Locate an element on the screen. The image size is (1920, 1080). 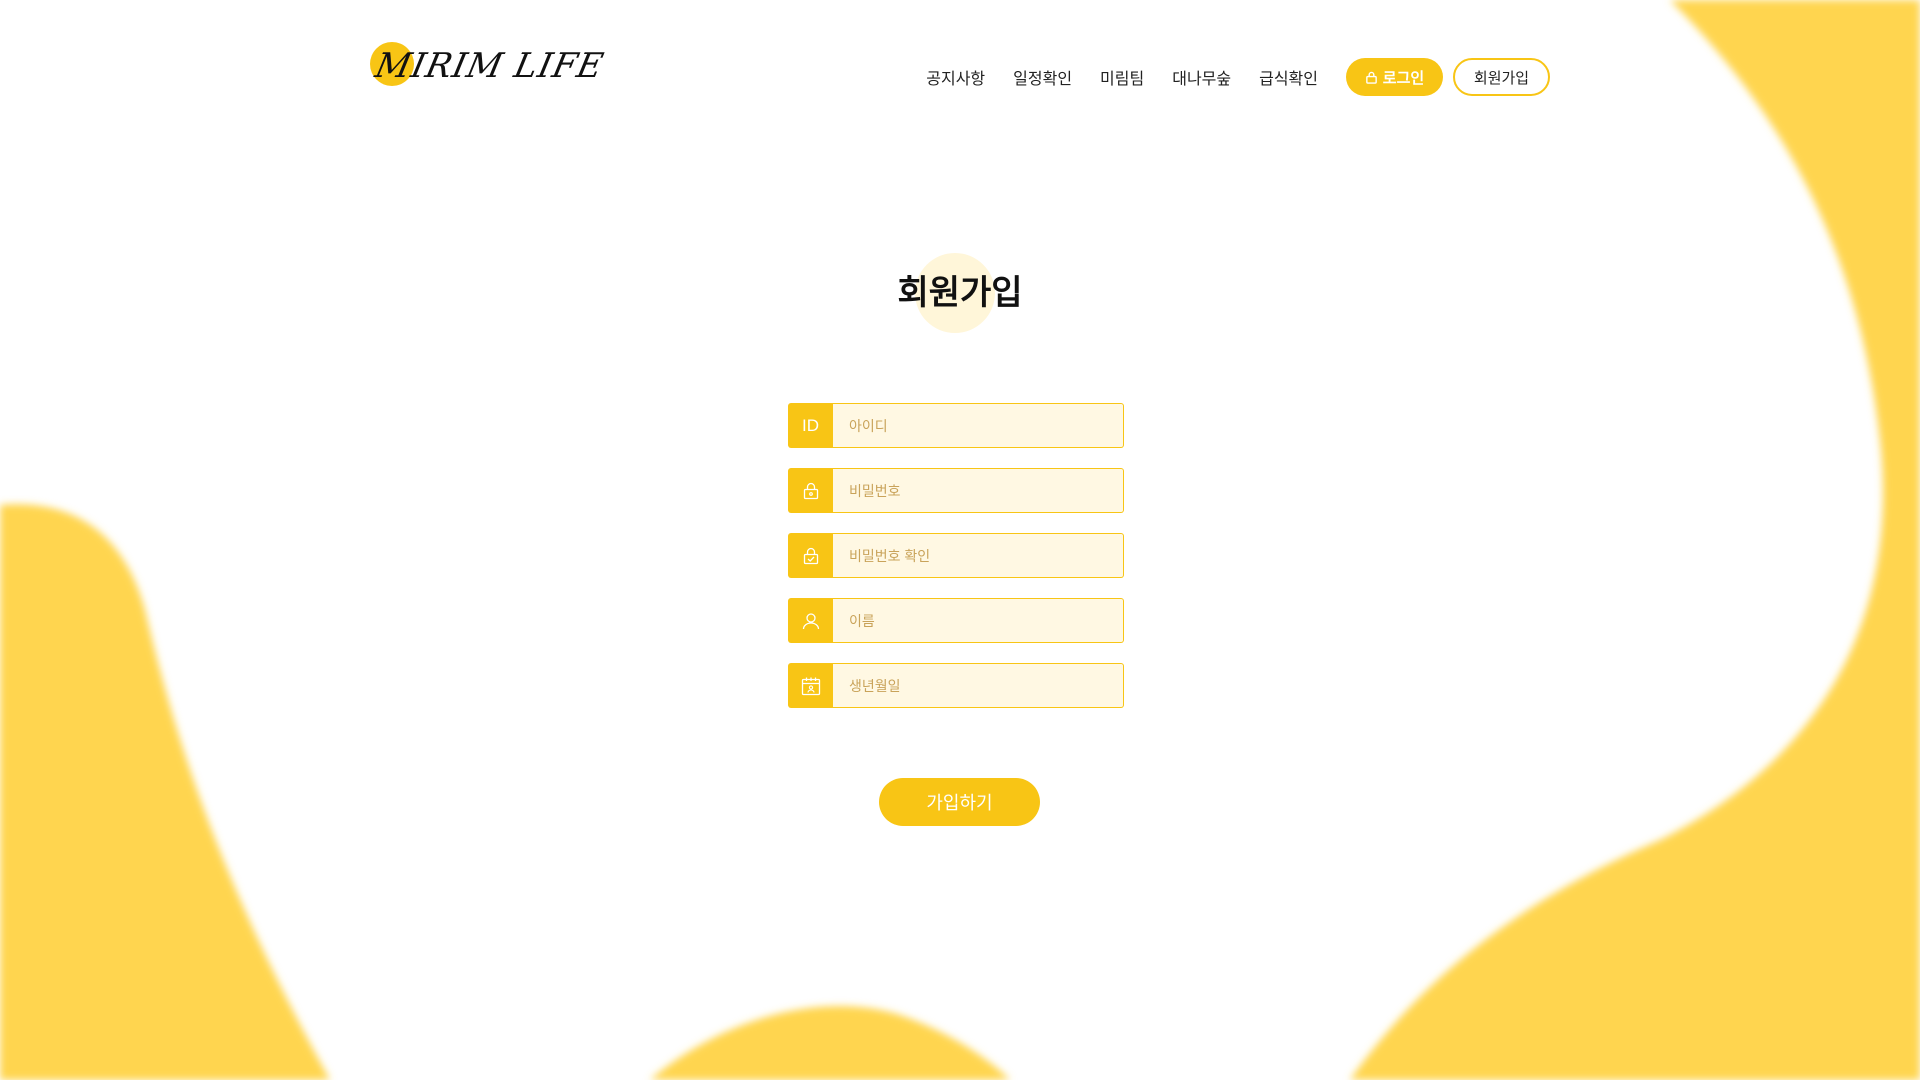
top-nav: 공지사항 일정확인 미림팀 대나무숲 급식확인 로그인 회원가입 is located at coordinates (1238, 77).